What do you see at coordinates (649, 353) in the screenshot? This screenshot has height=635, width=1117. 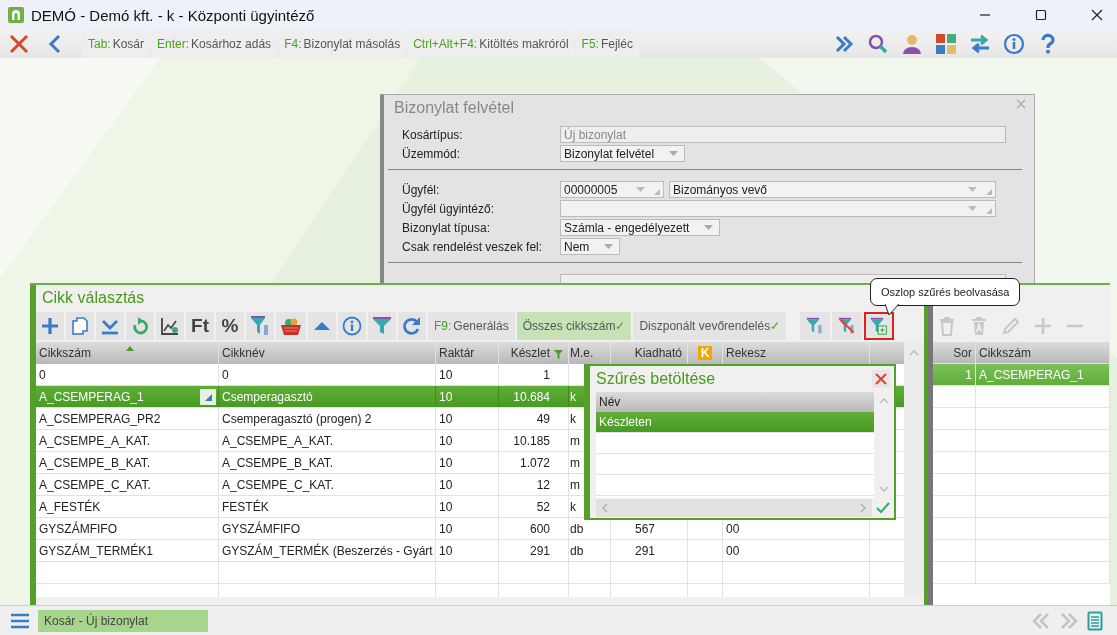 I see `column-header: Kiadható` at bounding box center [649, 353].